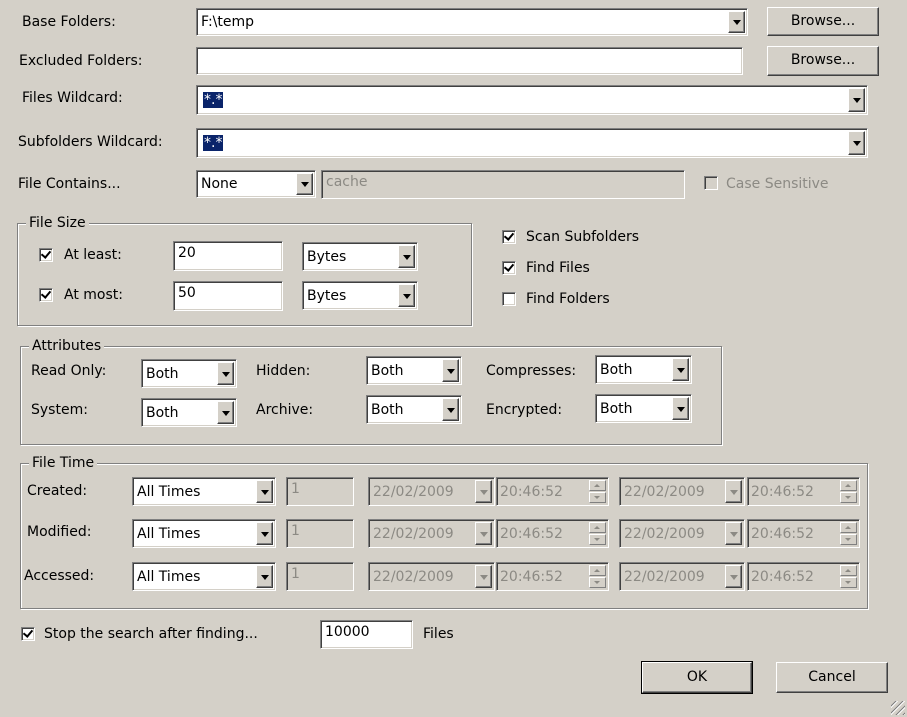  What do you see at coordinates (682, 576) in the screenshot?
I see `accessed-date2-picker: 22/02/2009` at bounding box center [682, 576].